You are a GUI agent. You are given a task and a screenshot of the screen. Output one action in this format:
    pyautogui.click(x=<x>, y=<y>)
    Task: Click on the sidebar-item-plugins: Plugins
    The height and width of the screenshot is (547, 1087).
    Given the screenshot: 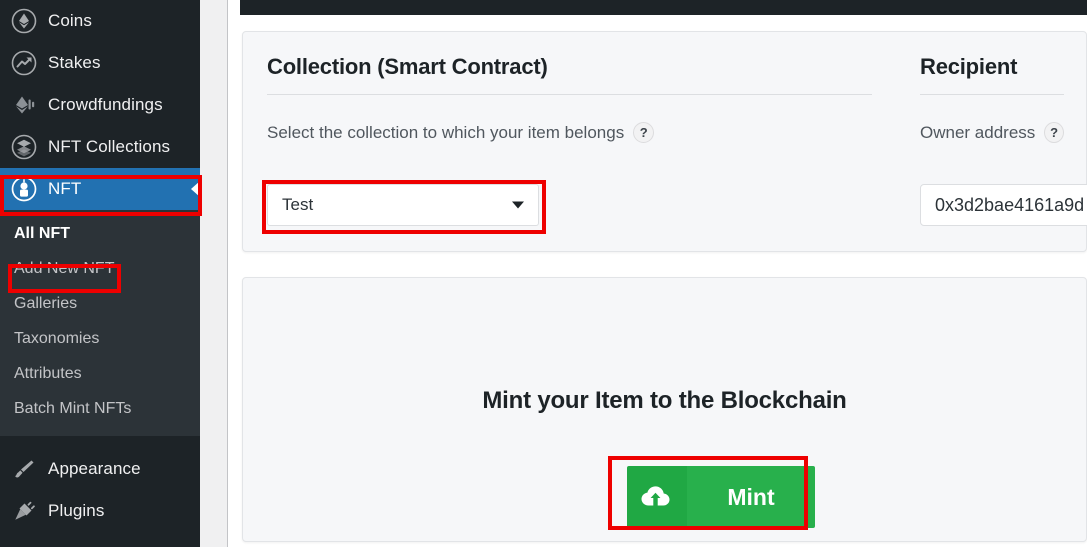 What is the action you would take?
    pyautogui.click(x=100, y=511)
    